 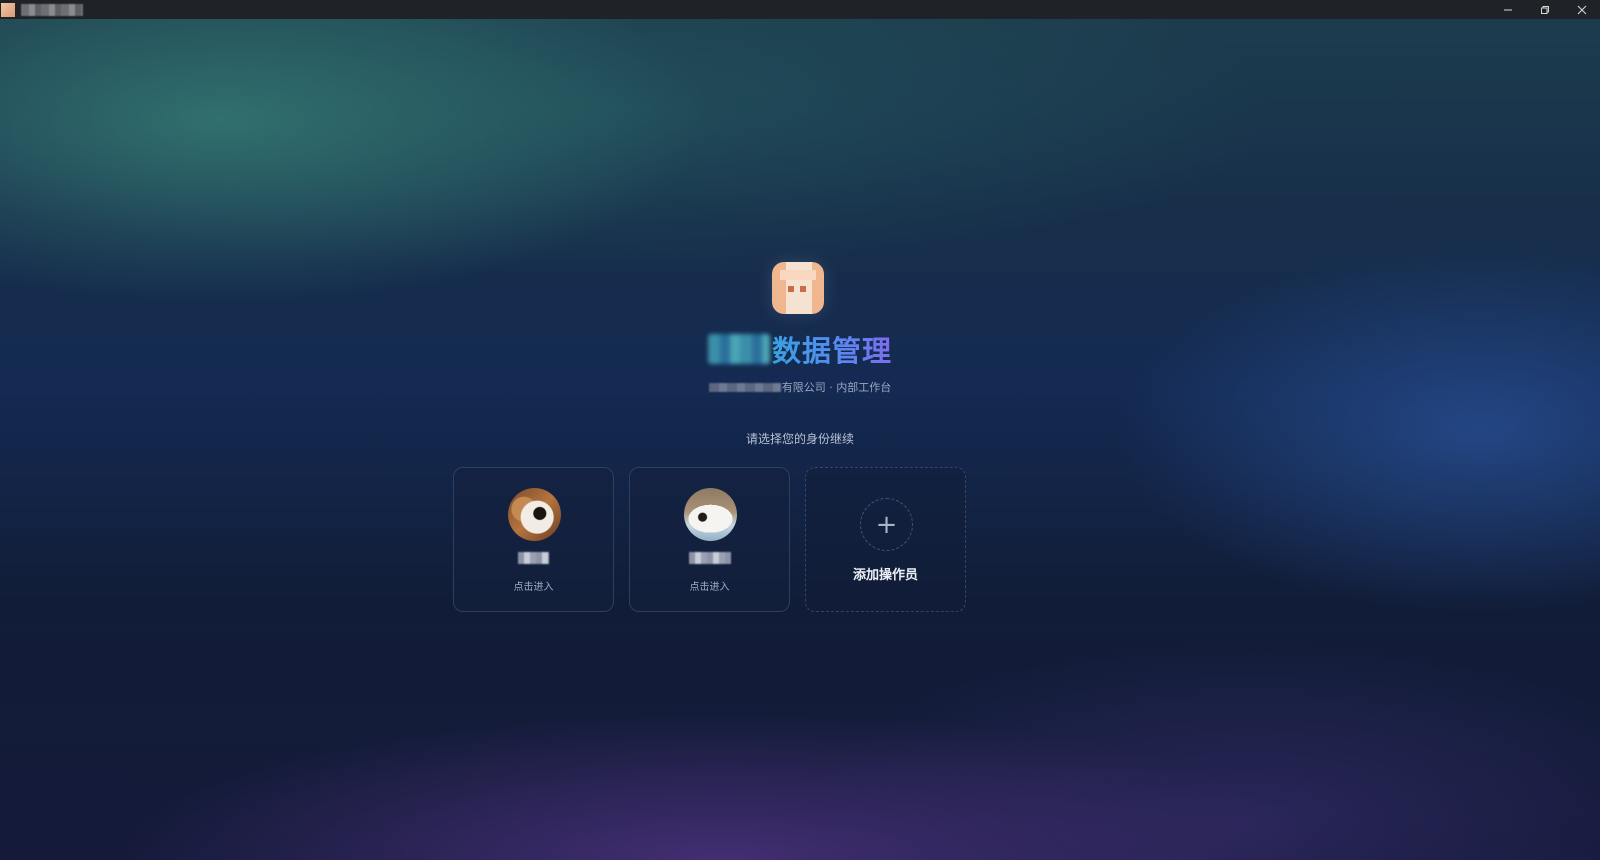 I want to click on close-icon, so click(x=1581, y=9).